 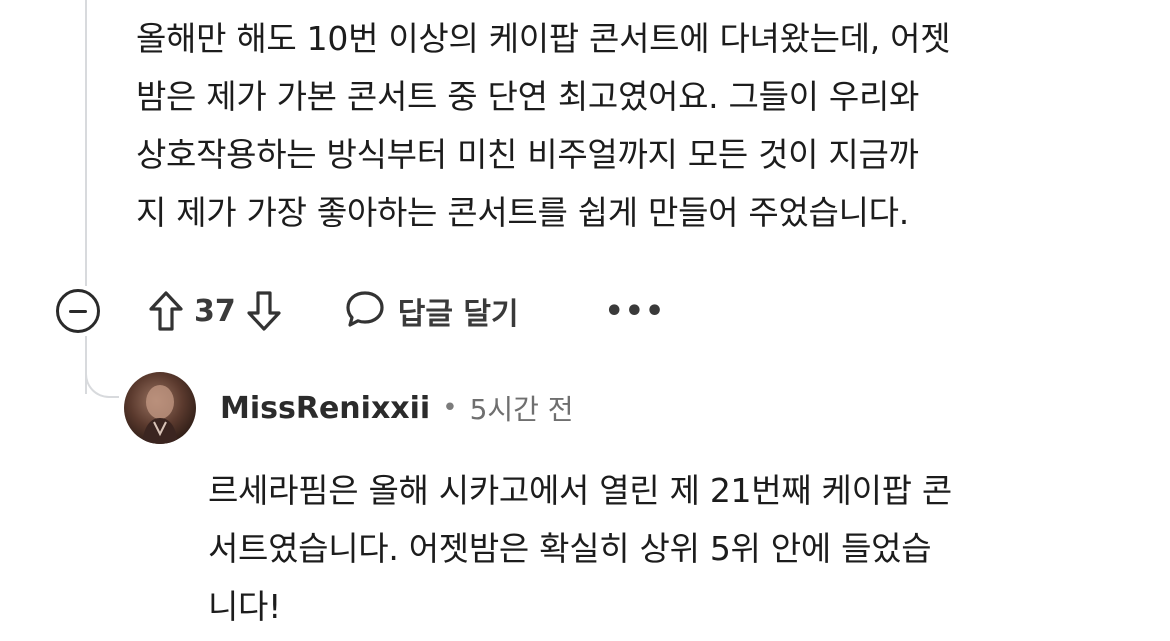 What do you see at coordinates (78, 311) in the screenshot?
I see `minus-circle-icon` at bounding box center [78, 311].